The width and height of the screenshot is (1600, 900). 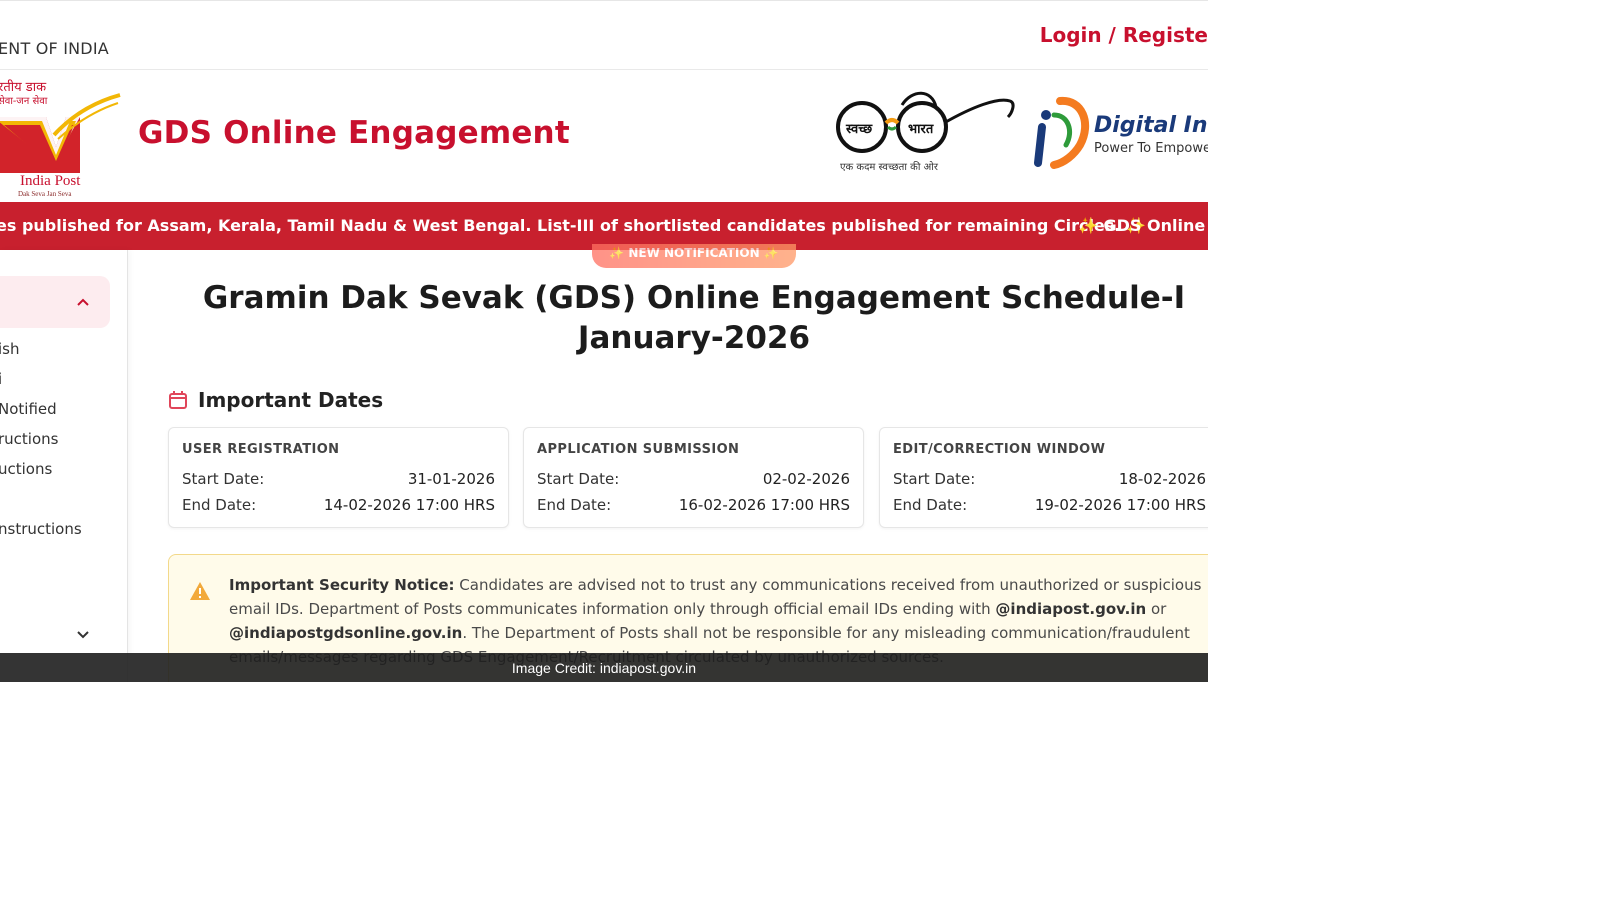 What do you see at coordinates (10, 349) in the screenshot?
I see `sidebar-item-english: ish` at bounding box center [10, 349].